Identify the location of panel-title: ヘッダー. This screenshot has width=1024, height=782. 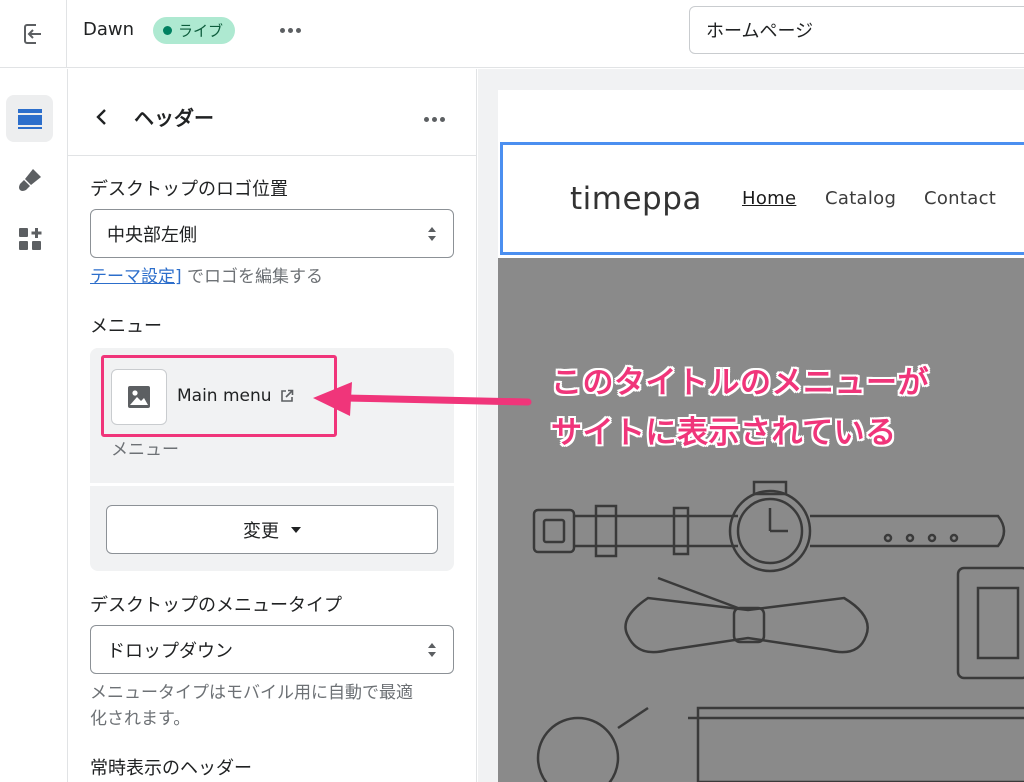
(174, 118).